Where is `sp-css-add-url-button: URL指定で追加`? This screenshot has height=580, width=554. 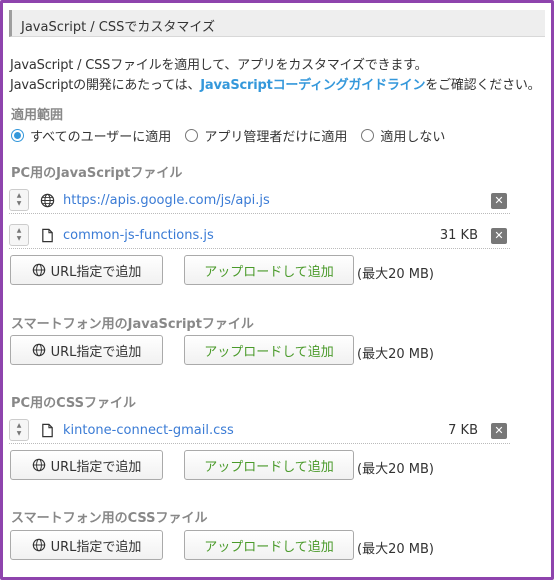
sp-css-add-url-button: URL指定で追加 is located at coordinates (86, 545).